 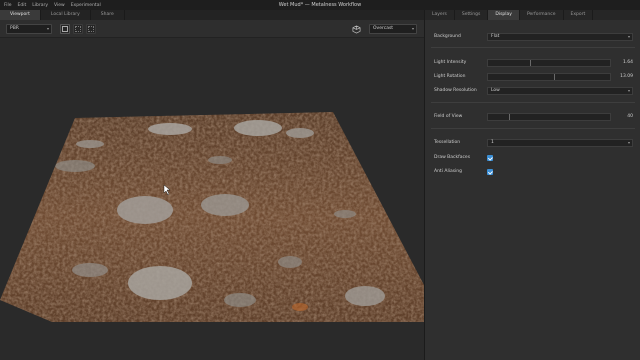 I want to click on split-view-button, so click(x=91, y=29).